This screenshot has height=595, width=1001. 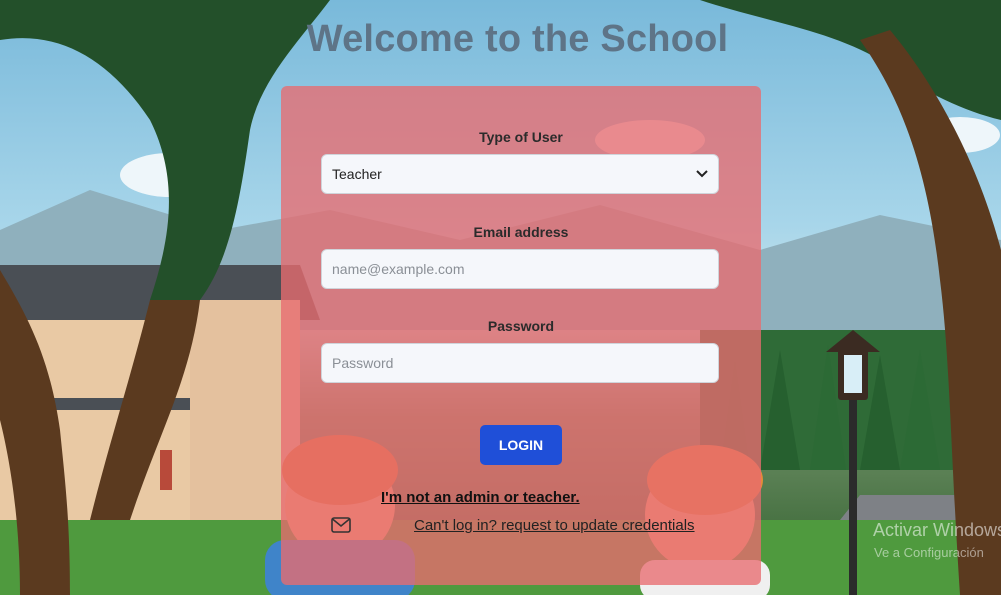 I want to click on windows-activation-watermark: Activar Windows, so click(x=937, y=530).